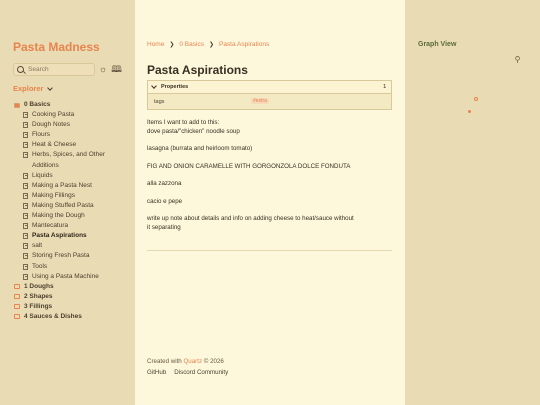 The height and width of the screenshot is (405, 540). I want to click on tree-item-label: Cooking Pasta, so click(53, 115).